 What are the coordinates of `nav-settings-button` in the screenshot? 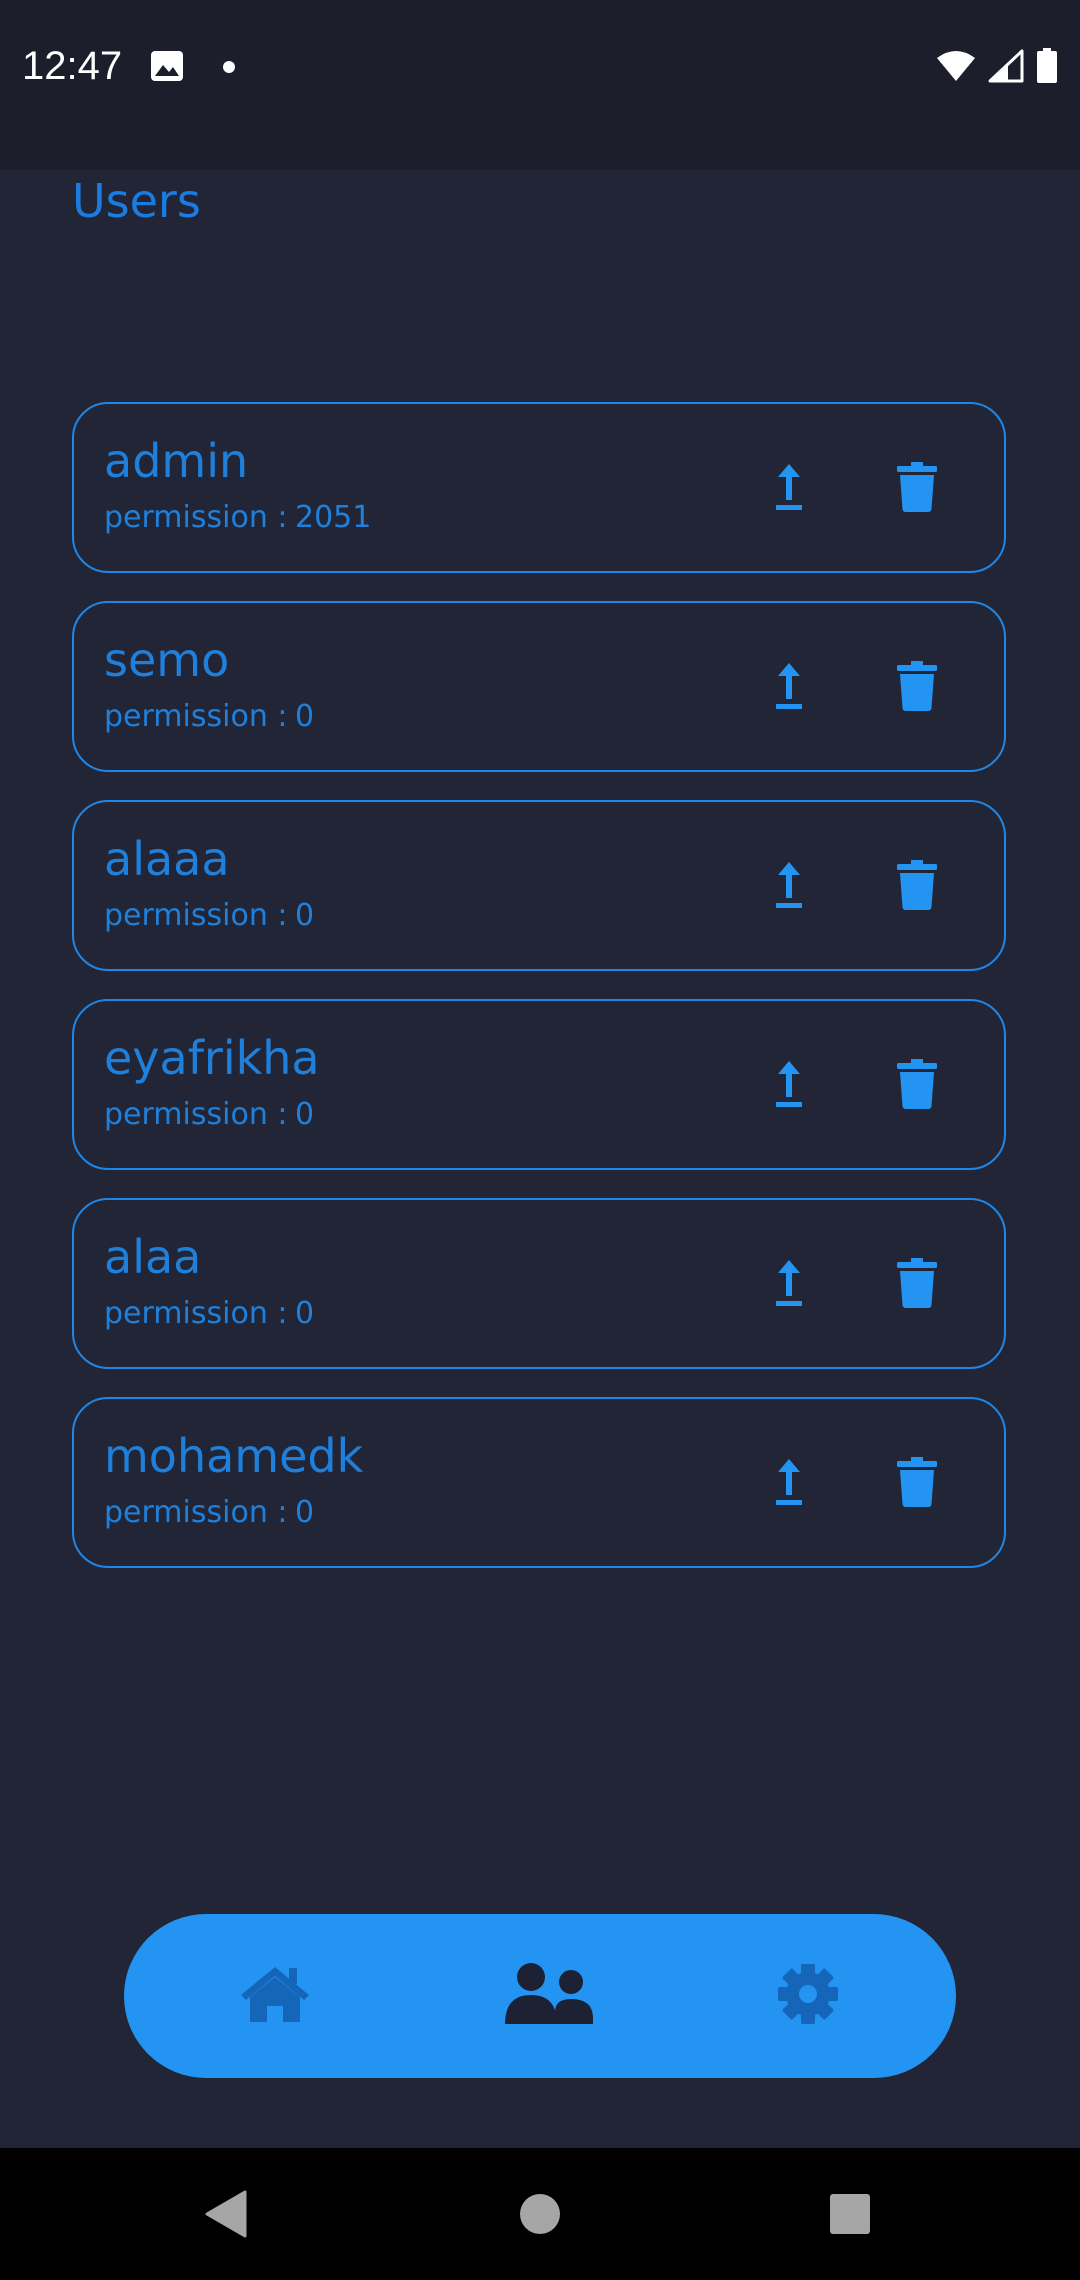 It's located at (808, 1996).